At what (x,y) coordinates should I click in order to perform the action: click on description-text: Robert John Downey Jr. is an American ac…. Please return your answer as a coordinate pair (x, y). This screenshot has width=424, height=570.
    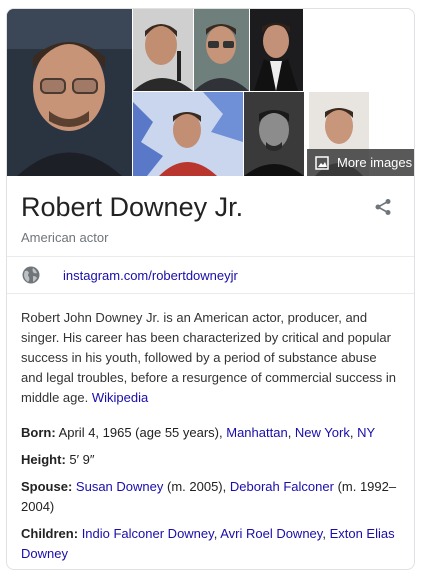
    Looking at the image, I should click on (209, 357).